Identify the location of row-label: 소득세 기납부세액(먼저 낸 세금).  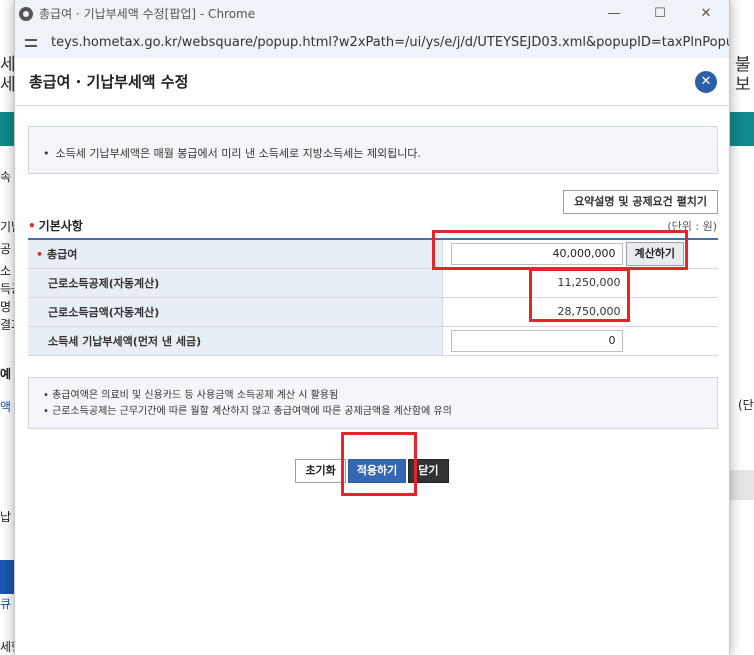
(235, 341).